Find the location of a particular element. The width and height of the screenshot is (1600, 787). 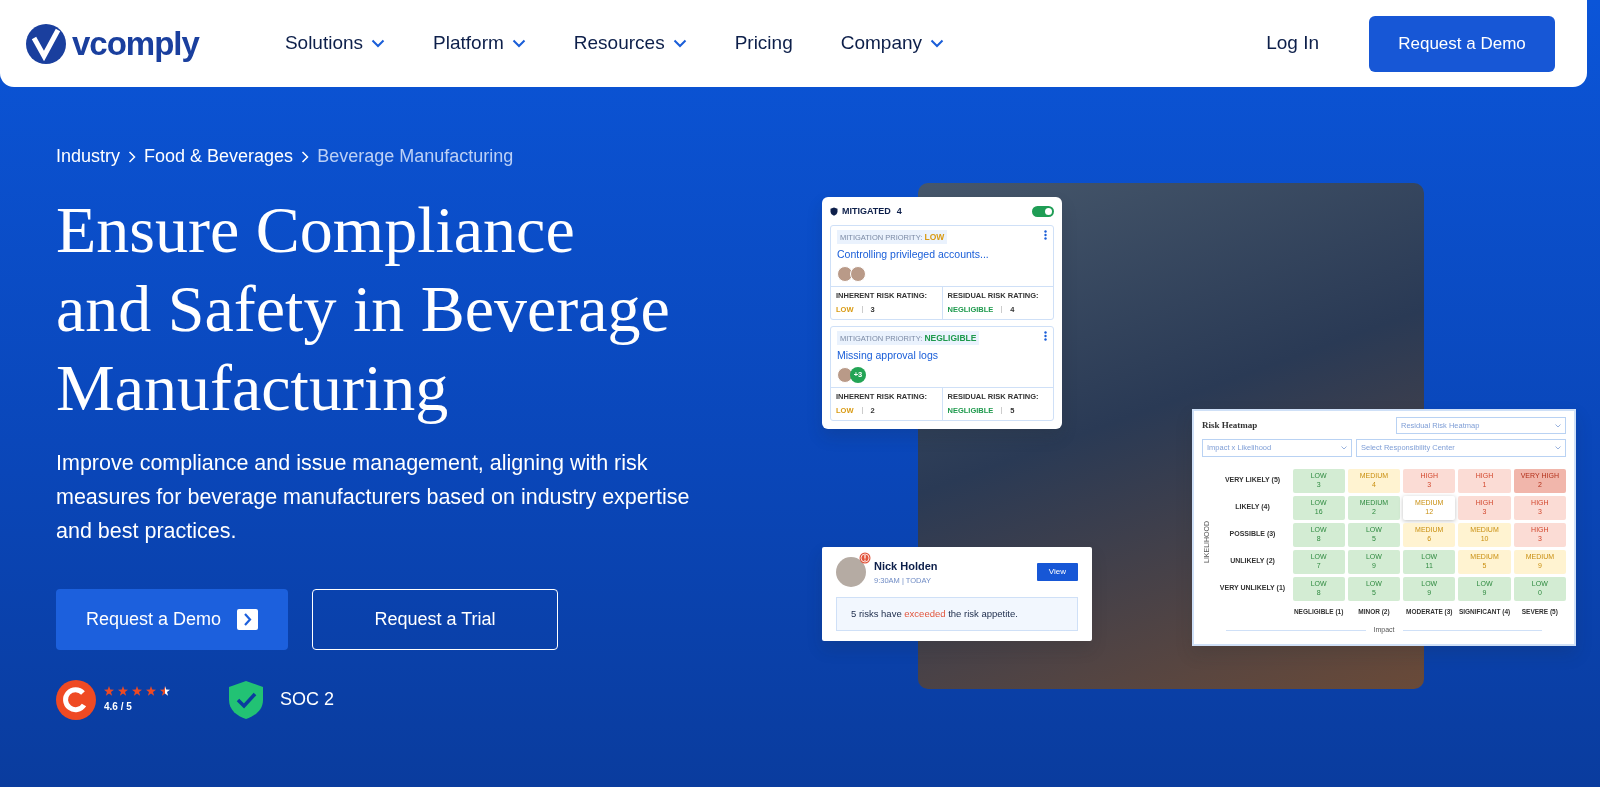

nav-link: Resources is located at coordinates (630, 43).